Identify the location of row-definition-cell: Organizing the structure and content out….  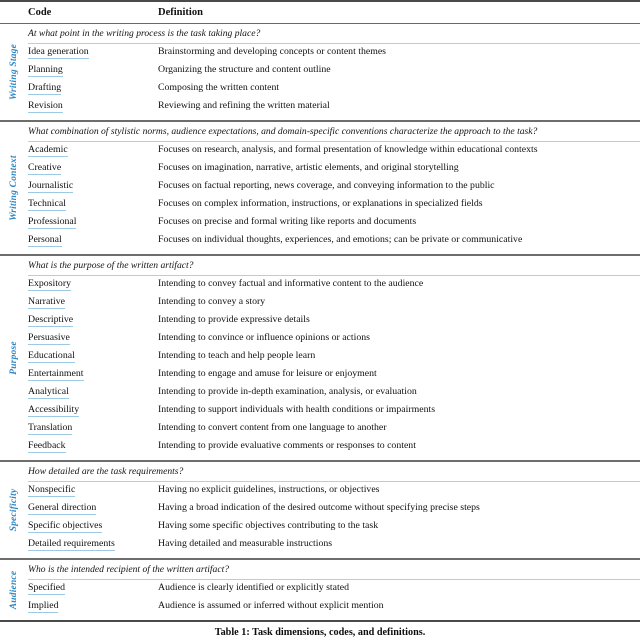
(244, 69).